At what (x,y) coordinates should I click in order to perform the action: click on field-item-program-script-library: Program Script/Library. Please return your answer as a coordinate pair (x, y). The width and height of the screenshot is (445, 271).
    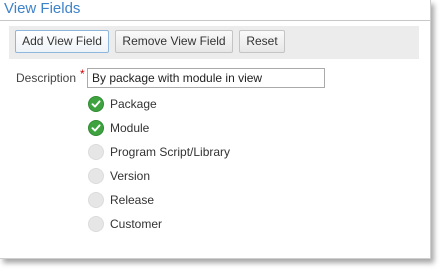
    Looking at the image, I should click on (188, 152).